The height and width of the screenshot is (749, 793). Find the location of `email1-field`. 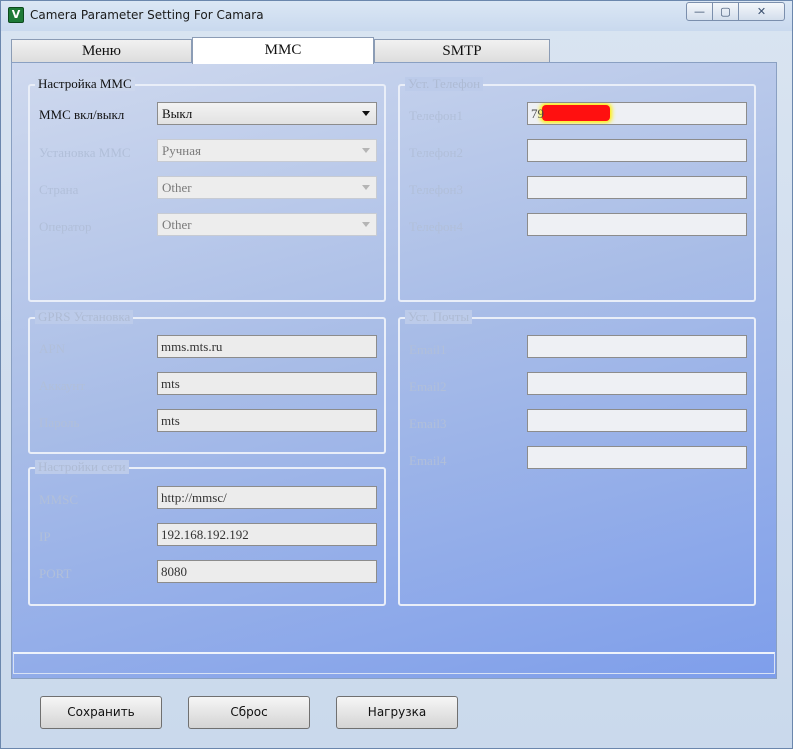

email1-field is located at coordinates (637, 346).